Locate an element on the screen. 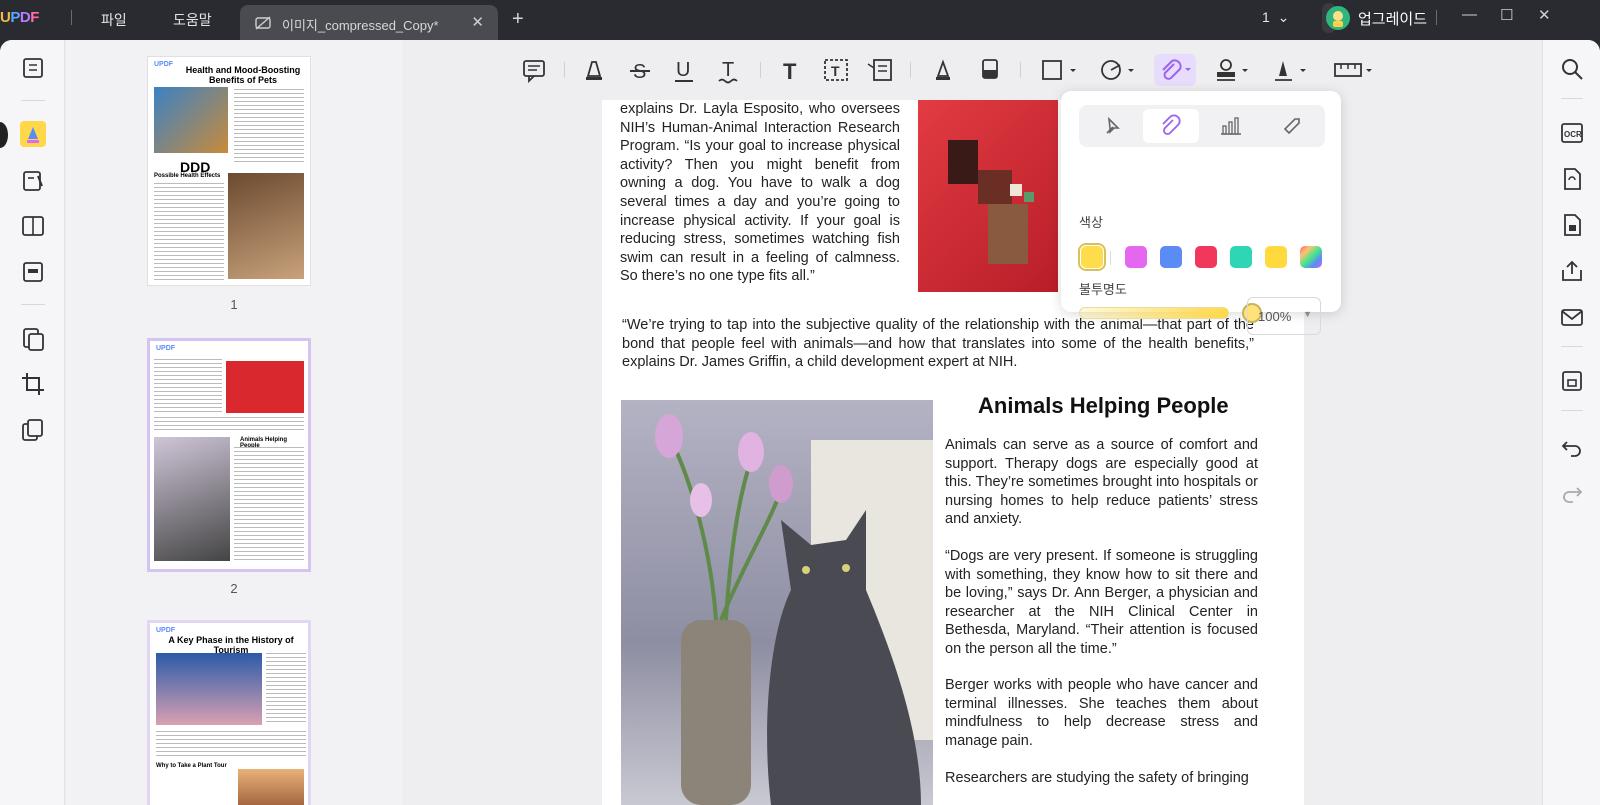 The height and width of the screenshot is (805, 1600). eraser-icon is located at coordinates (990, 70).